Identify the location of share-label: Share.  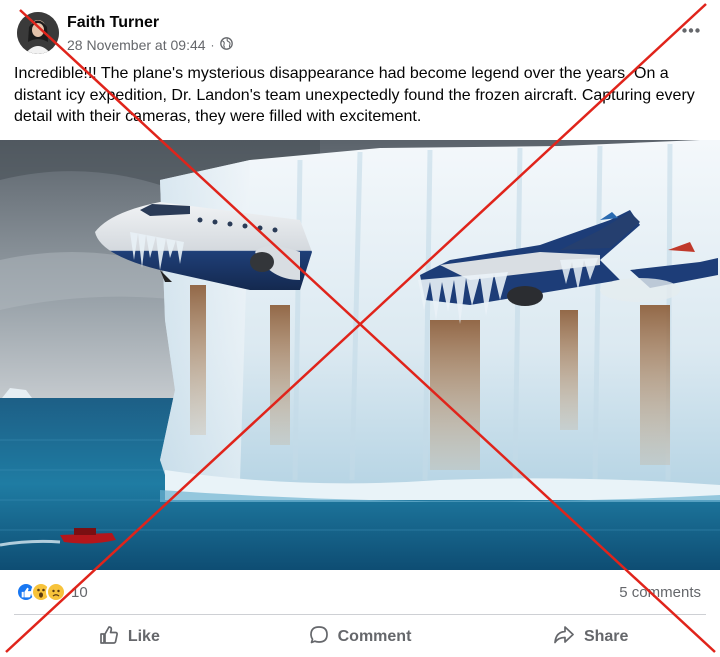
(606, 636).